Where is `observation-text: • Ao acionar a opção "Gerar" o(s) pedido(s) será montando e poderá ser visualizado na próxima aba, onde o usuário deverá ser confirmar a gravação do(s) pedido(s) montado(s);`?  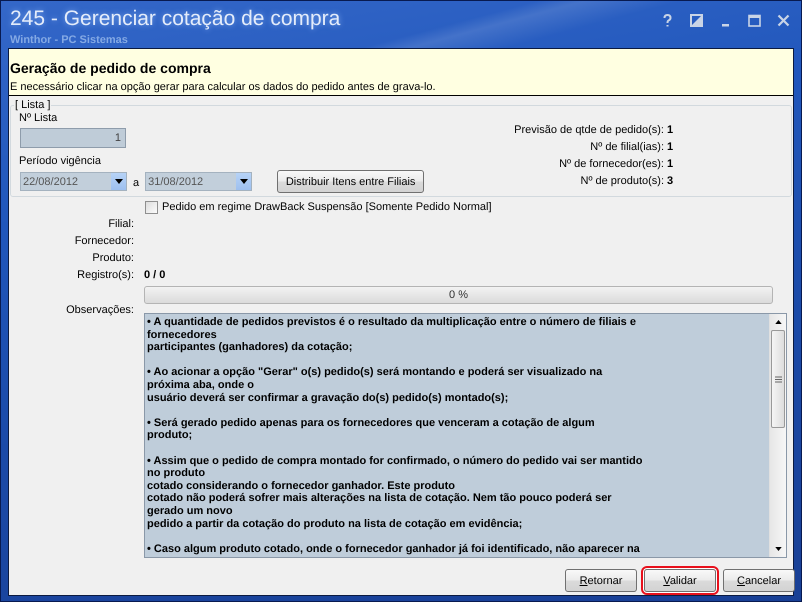 observation-text: • Ao acionar a opção "Gerar" o(s) pedido(s) será montando e poderá ser visualizado na próxima aba, onde o usuário deverá ser confirmar a gravação do(s) pedido(s) montado(s); is located at coordinates (374, 385).